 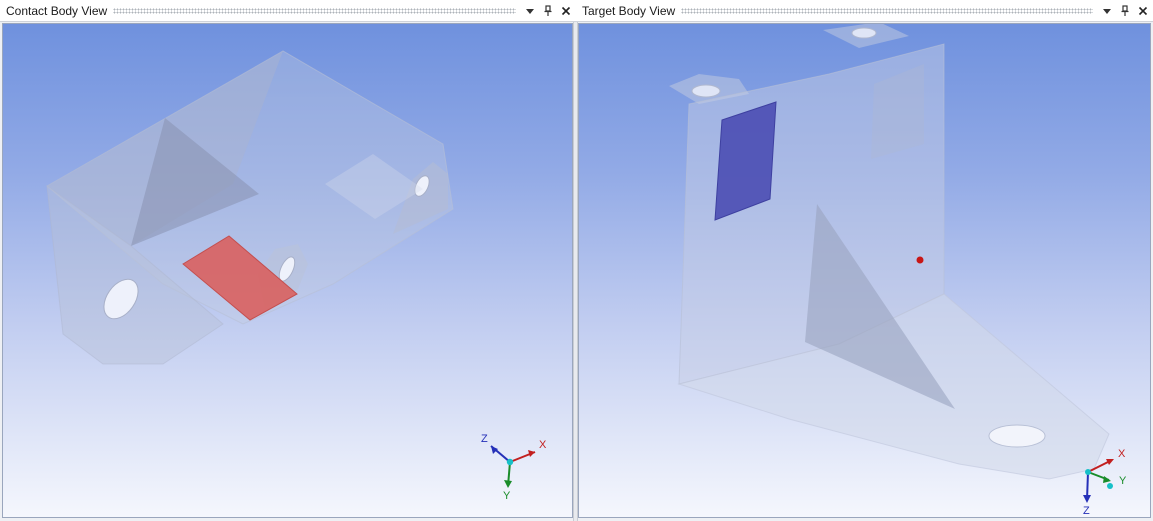 What do you see at coordinates (57, 10) in the screenshot?
I see `pane-title: Contact Body View` at bounding box center [57, 10].